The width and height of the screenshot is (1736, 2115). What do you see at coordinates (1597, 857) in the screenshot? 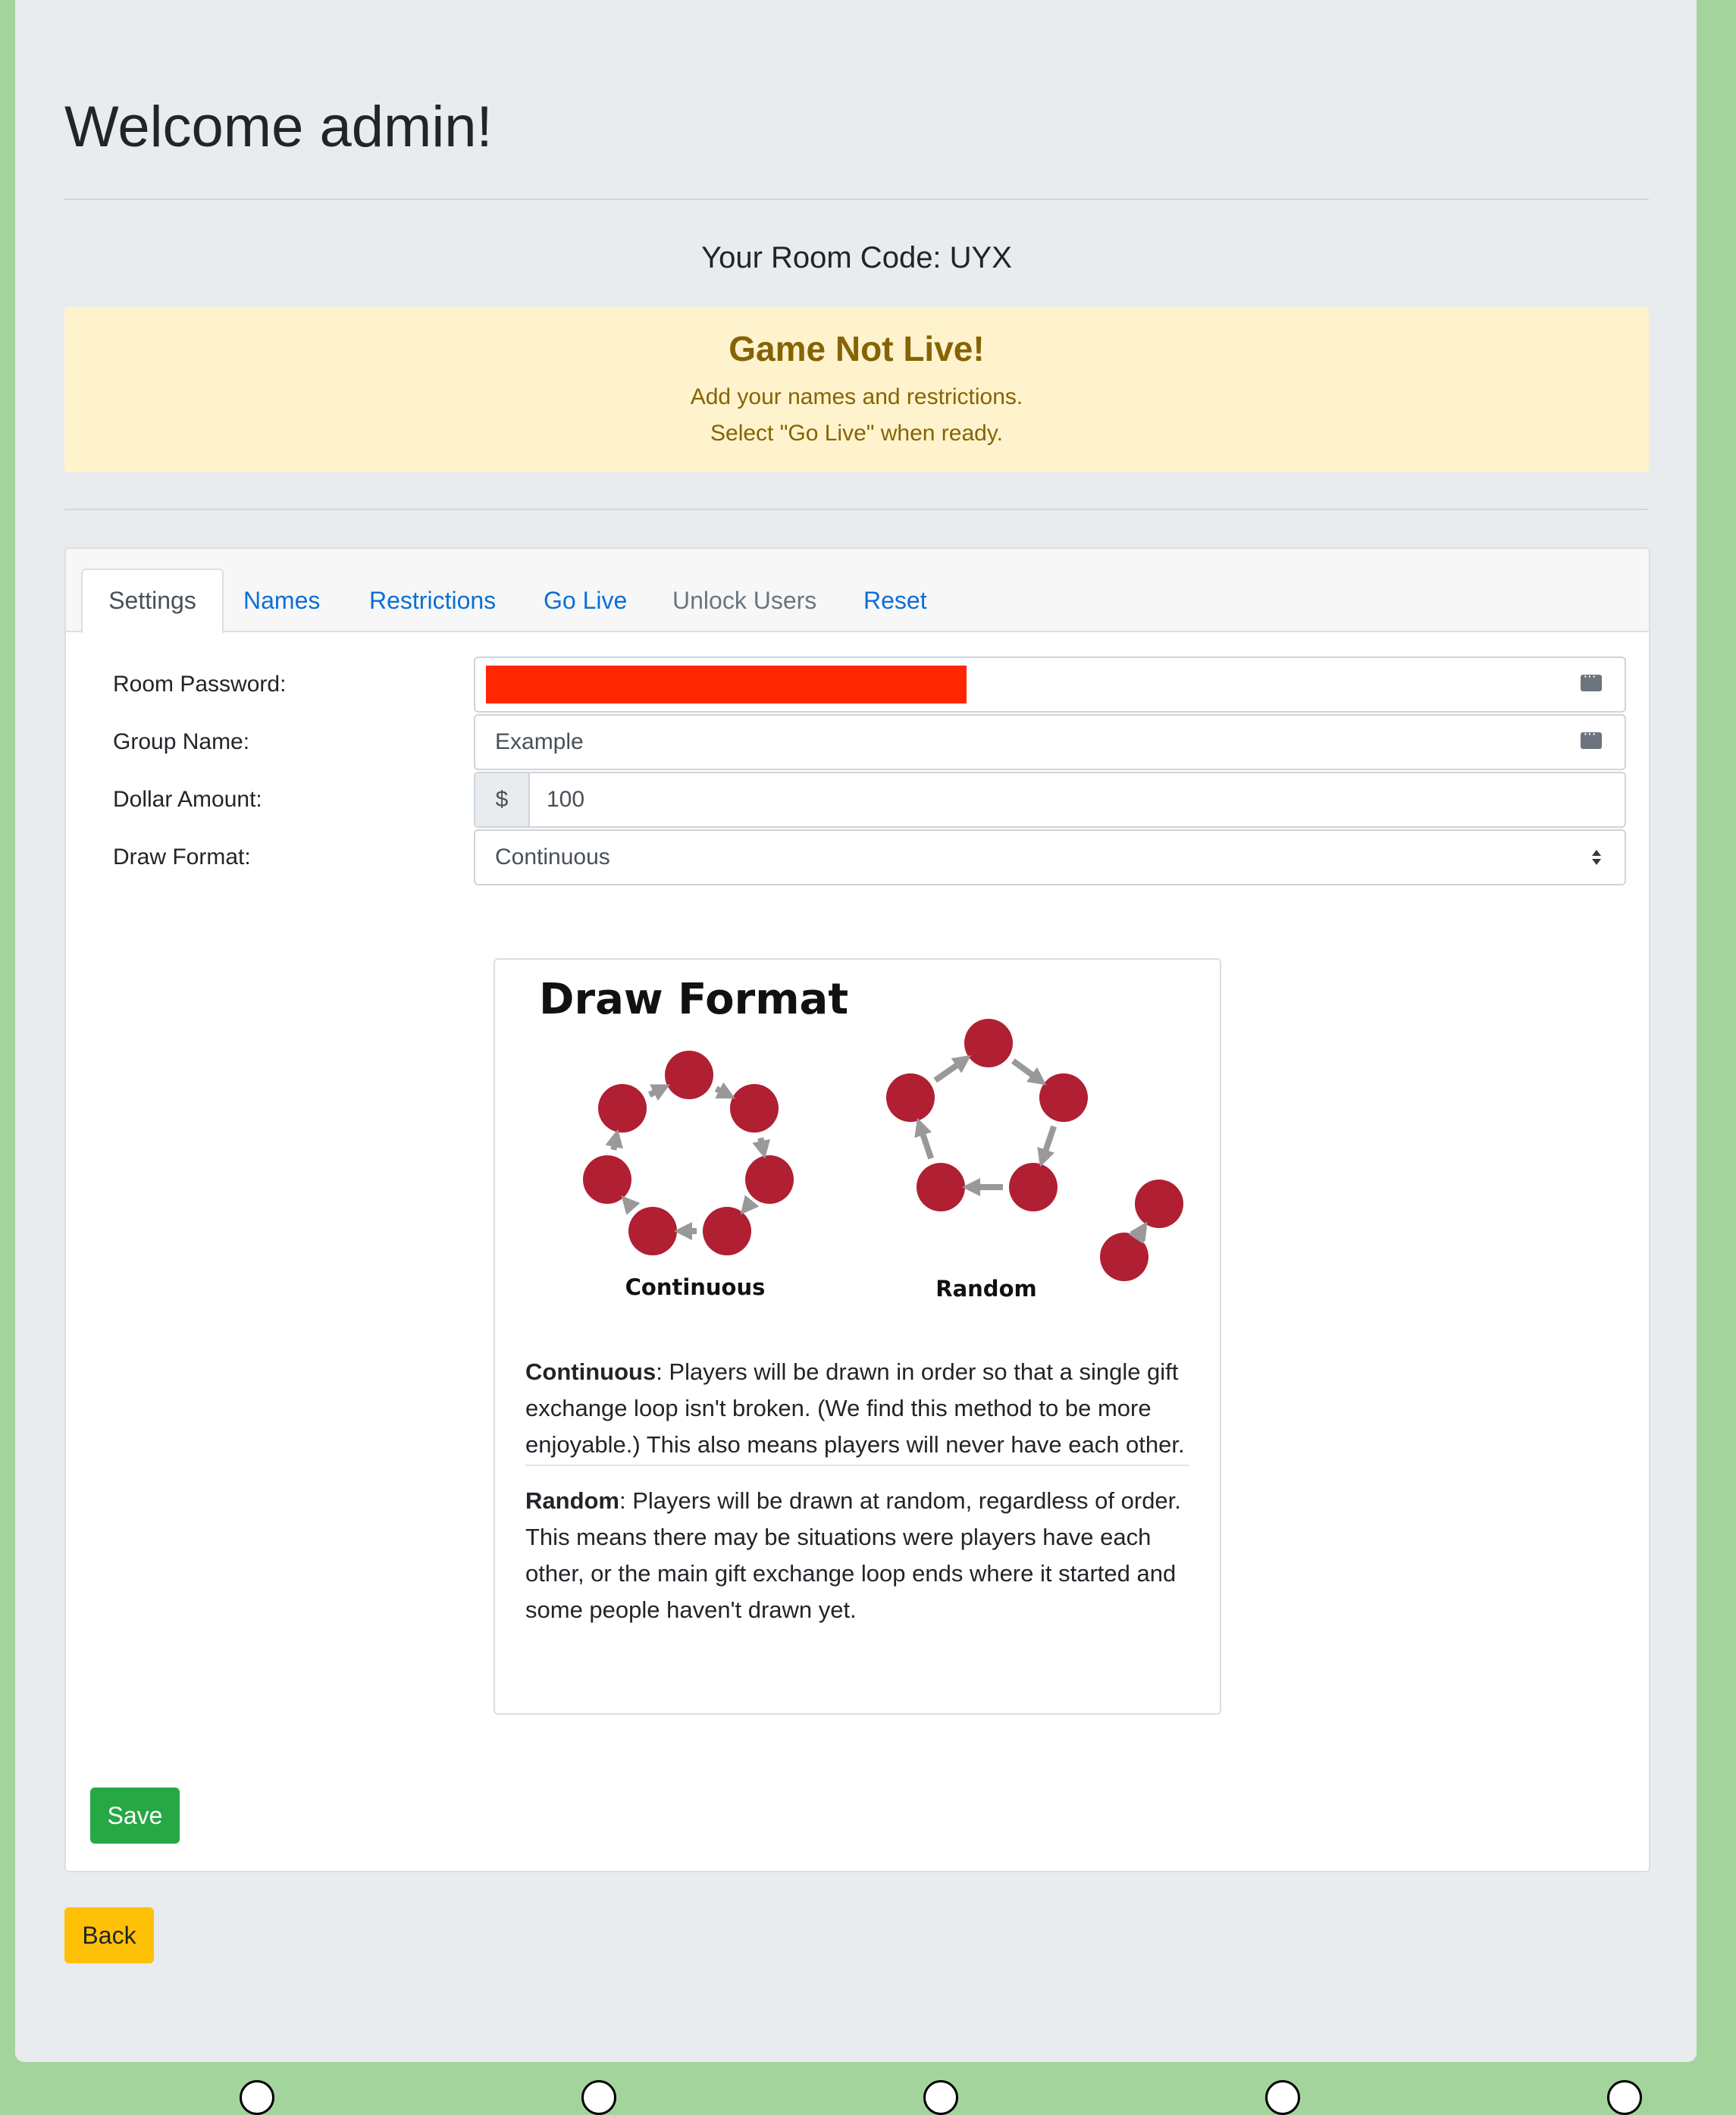
I see `select-caret-icon` at bounding box center [1597, 857].